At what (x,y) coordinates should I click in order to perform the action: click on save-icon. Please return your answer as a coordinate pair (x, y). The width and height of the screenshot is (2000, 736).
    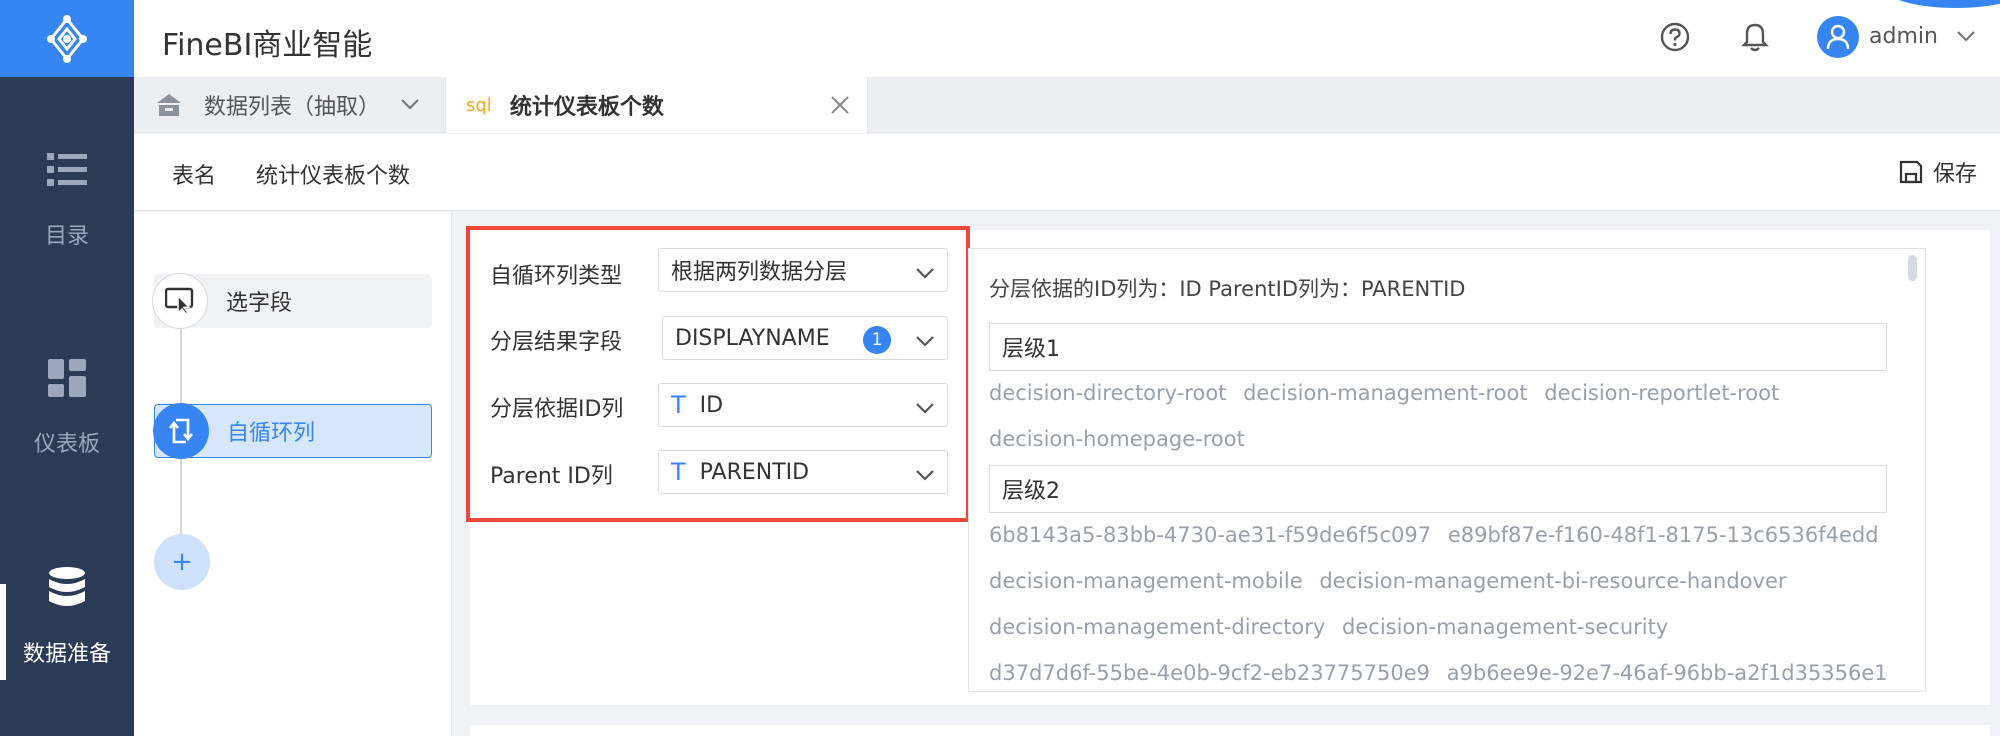
    Looking at the image, I should click on (1911, 172).